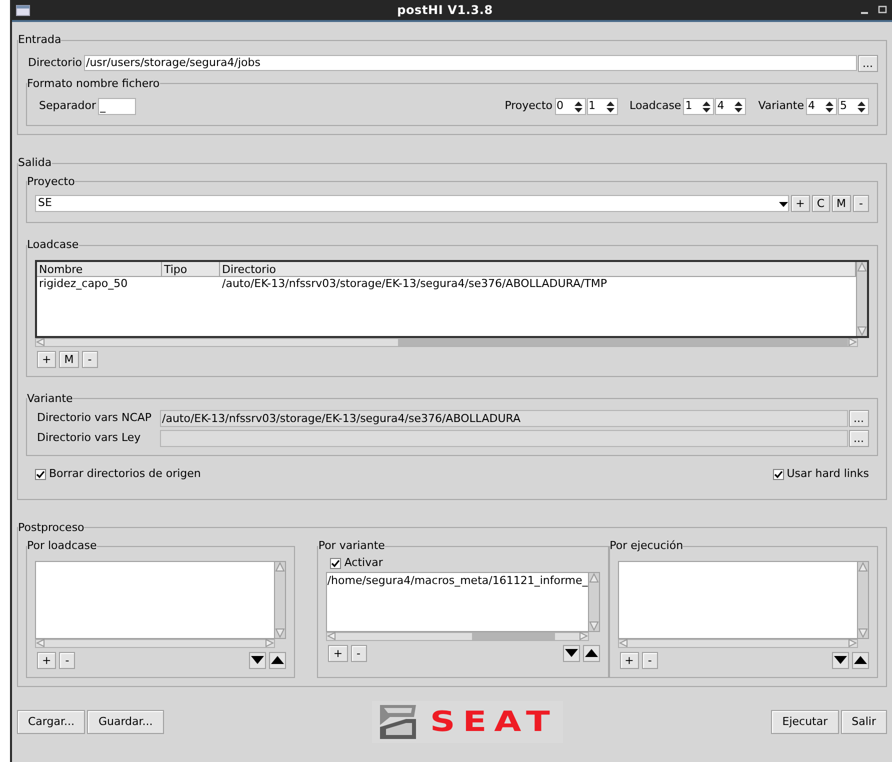 The height and width of the screenshot is (762, 892). What do you see at coordinates (470, 63) in the screenshot?
I see `directory-field: /usr/users/storage/segura4/jobs` at bounding box center [470, 63].